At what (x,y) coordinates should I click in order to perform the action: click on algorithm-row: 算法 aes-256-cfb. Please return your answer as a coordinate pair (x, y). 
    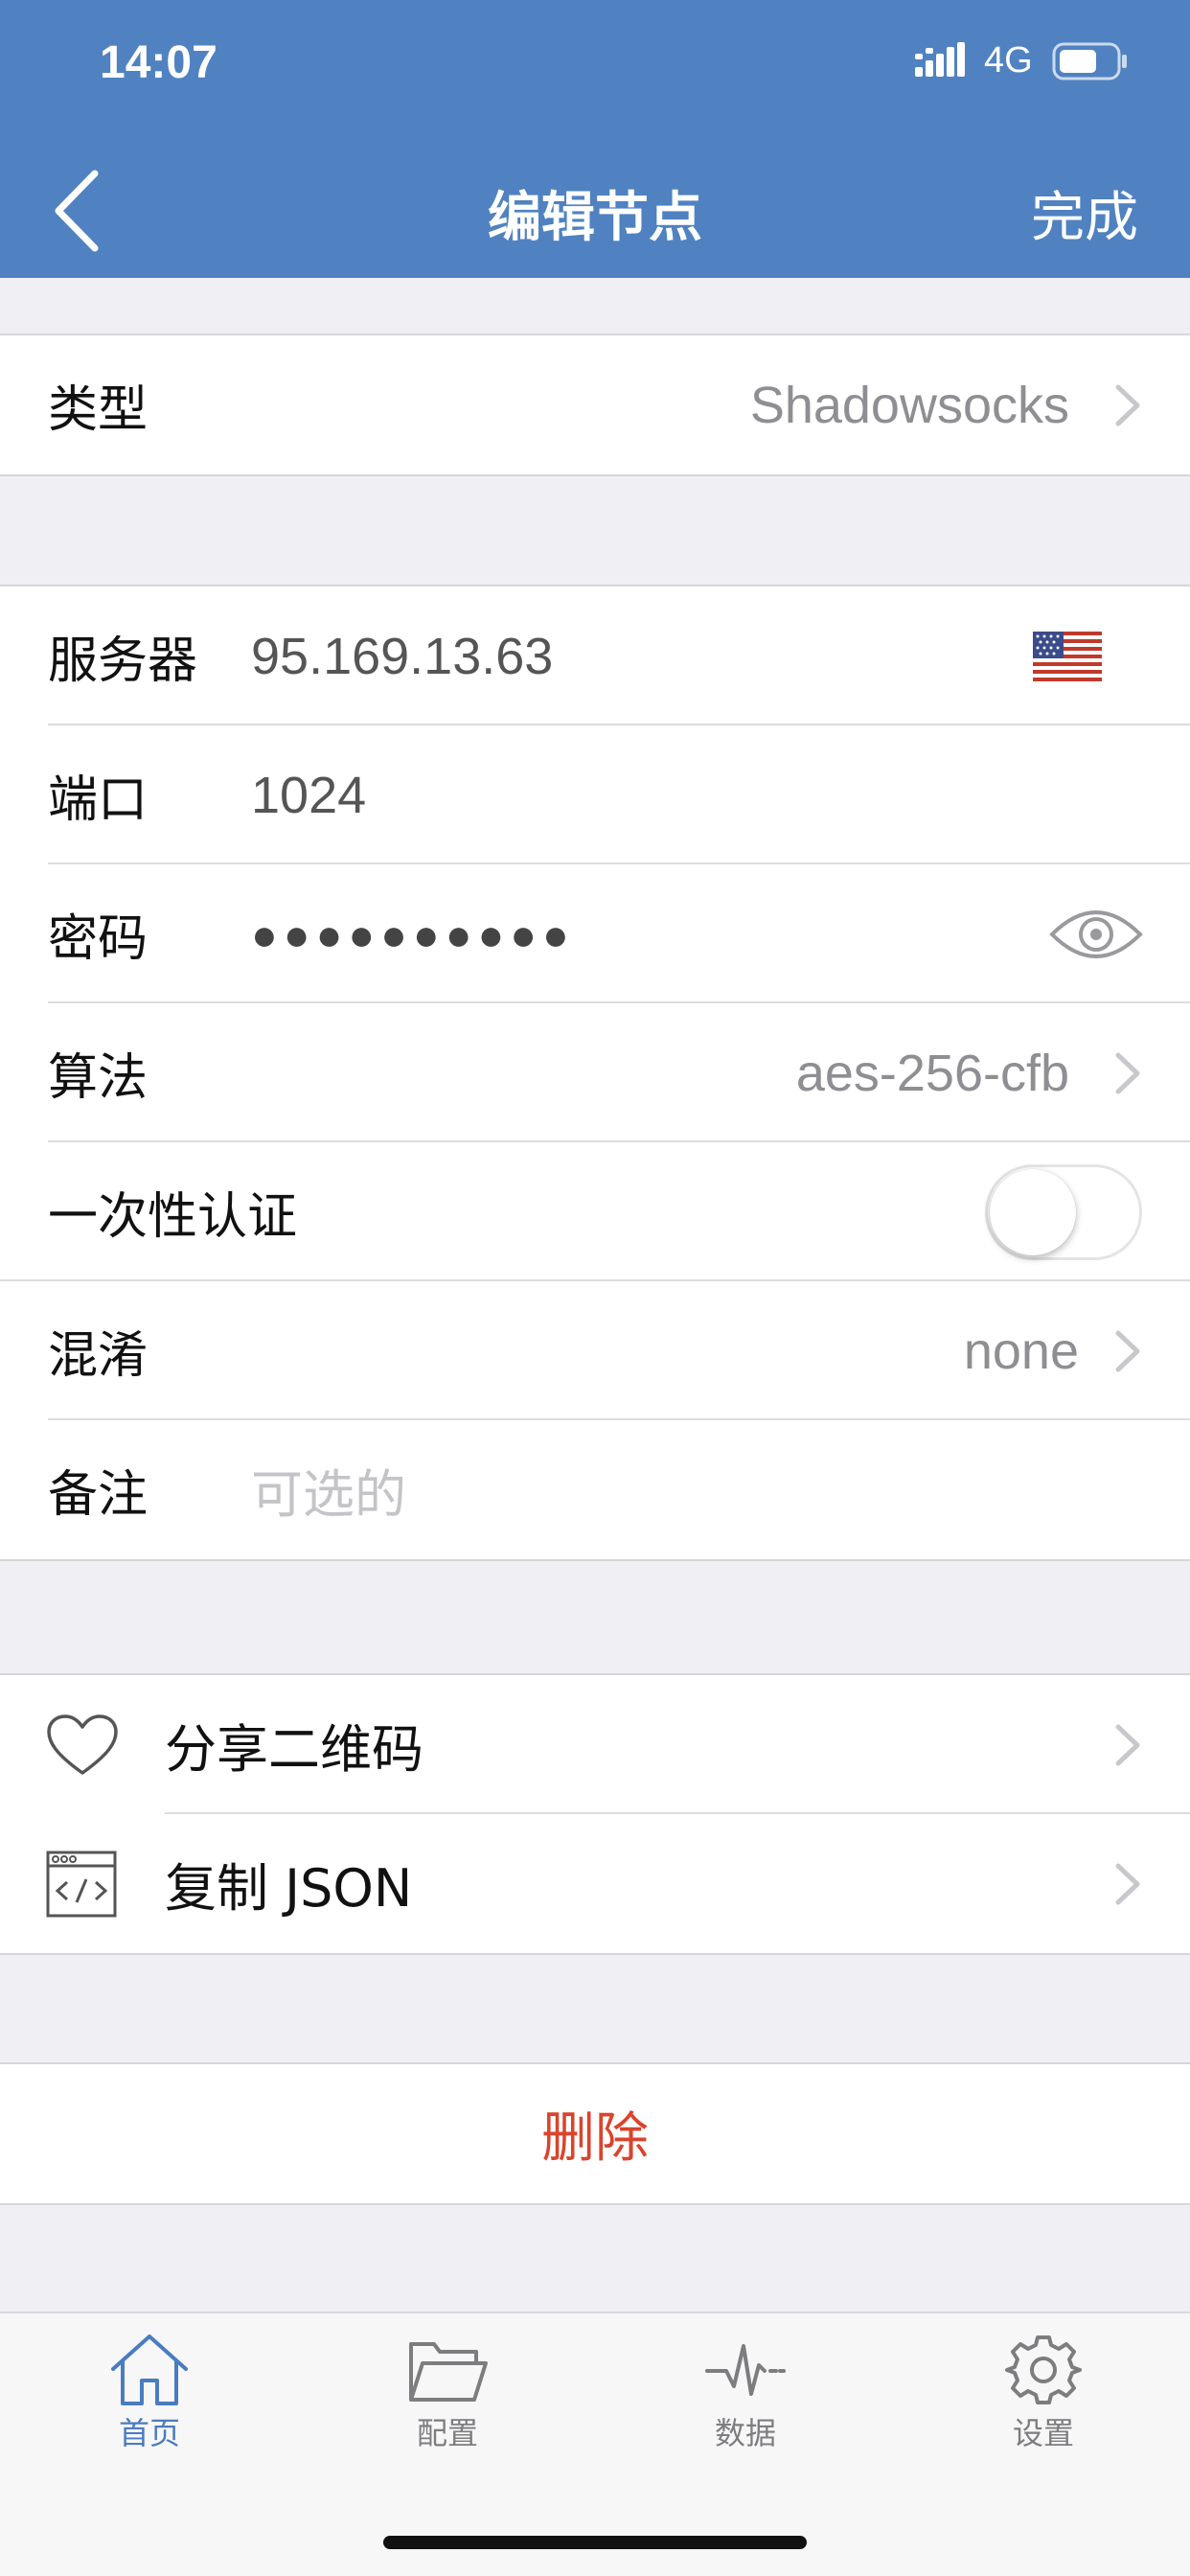
    Looking at the image, I should click on (595, 1072).